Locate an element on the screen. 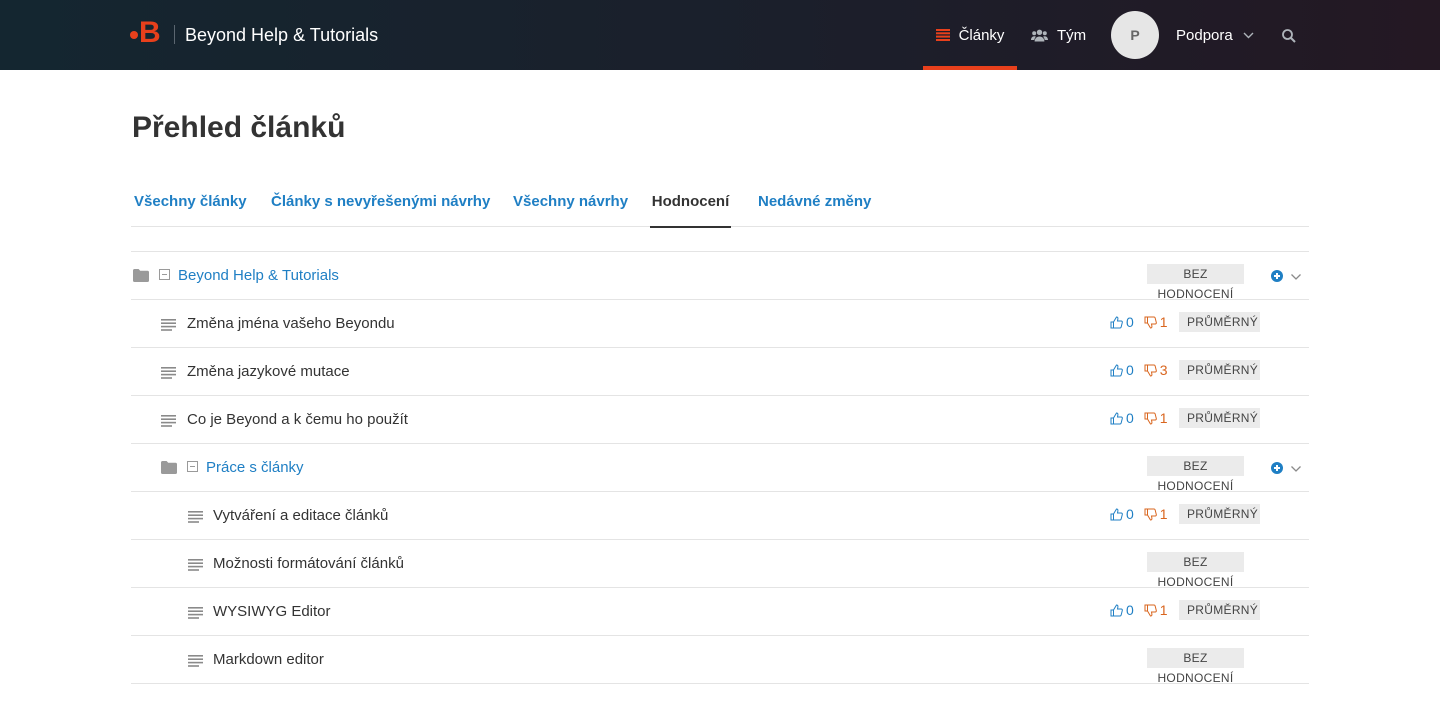  beyond-logo: B is located at coordinates (147, 33).